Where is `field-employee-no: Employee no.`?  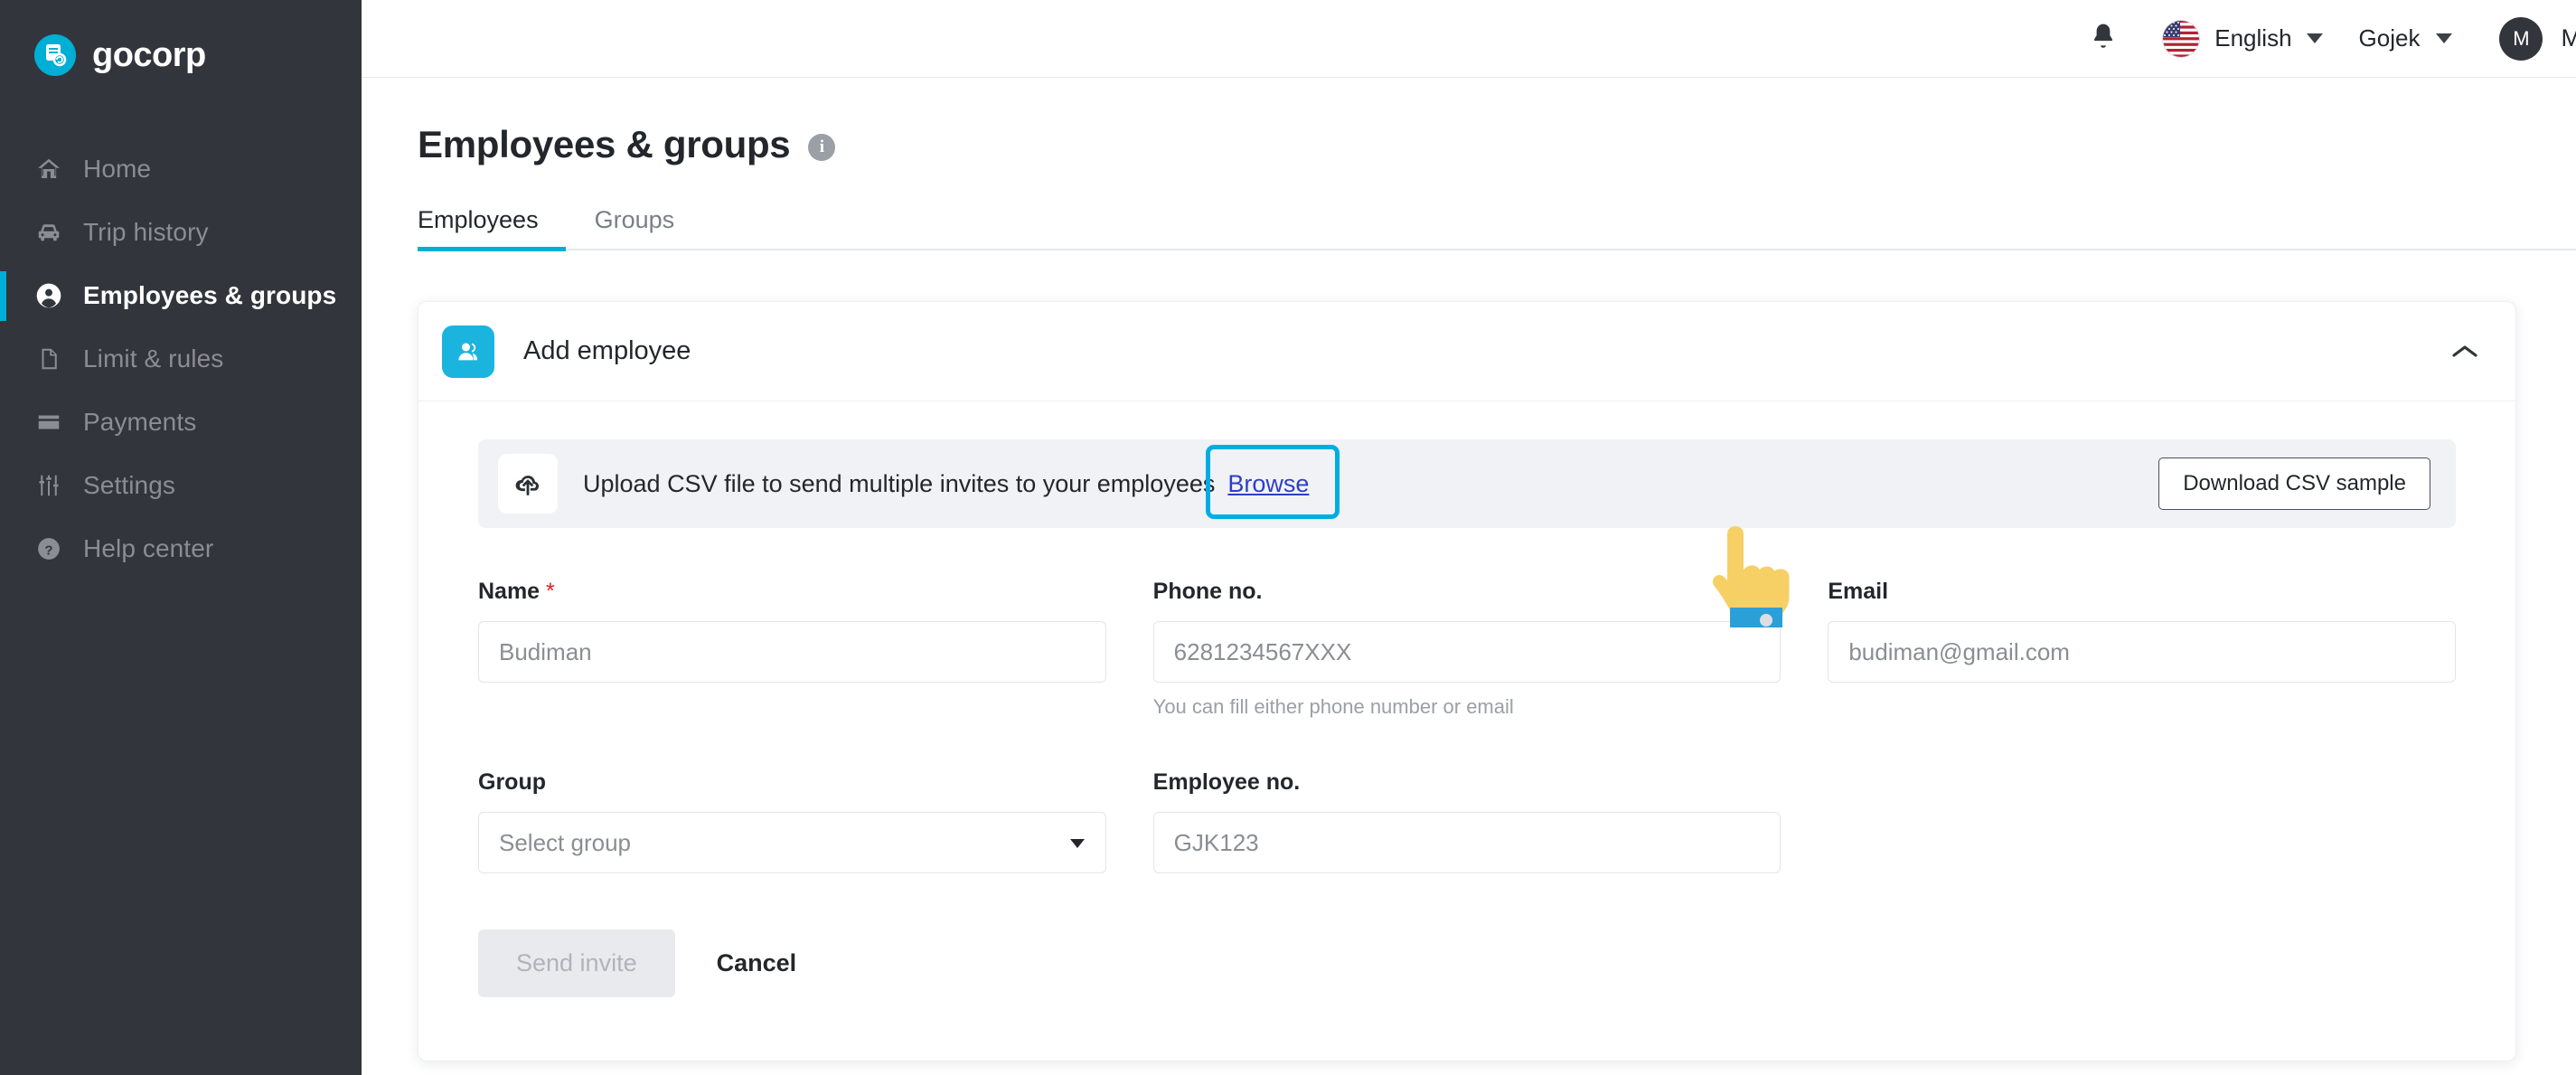 field-employee-no: Employee no. is located at coordinates (1467, 821).